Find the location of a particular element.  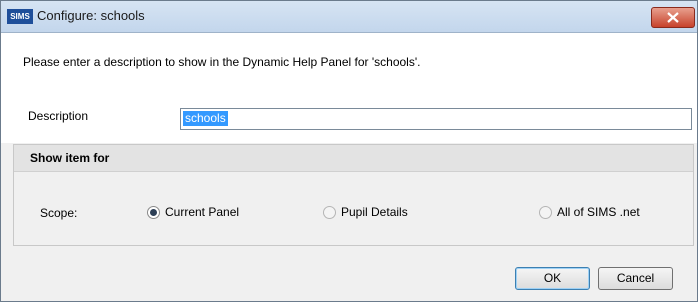

ok-button: OK is located at coordinates (552, 278).